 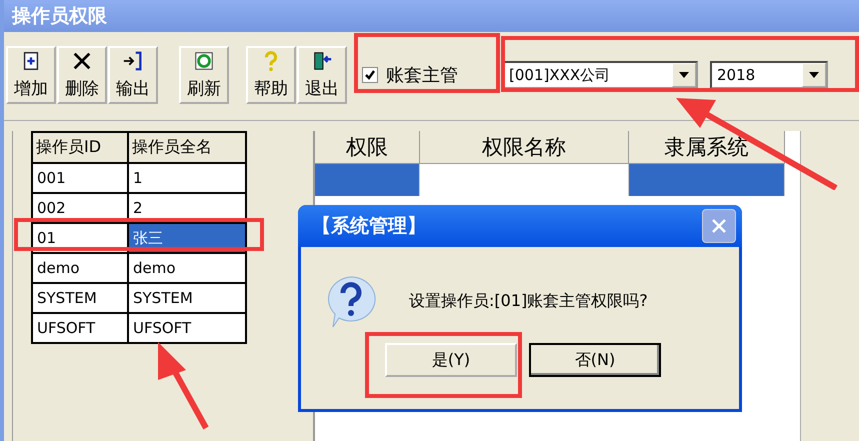 I want to click on toolbar-button: 删除, so click(x=82, y=75).